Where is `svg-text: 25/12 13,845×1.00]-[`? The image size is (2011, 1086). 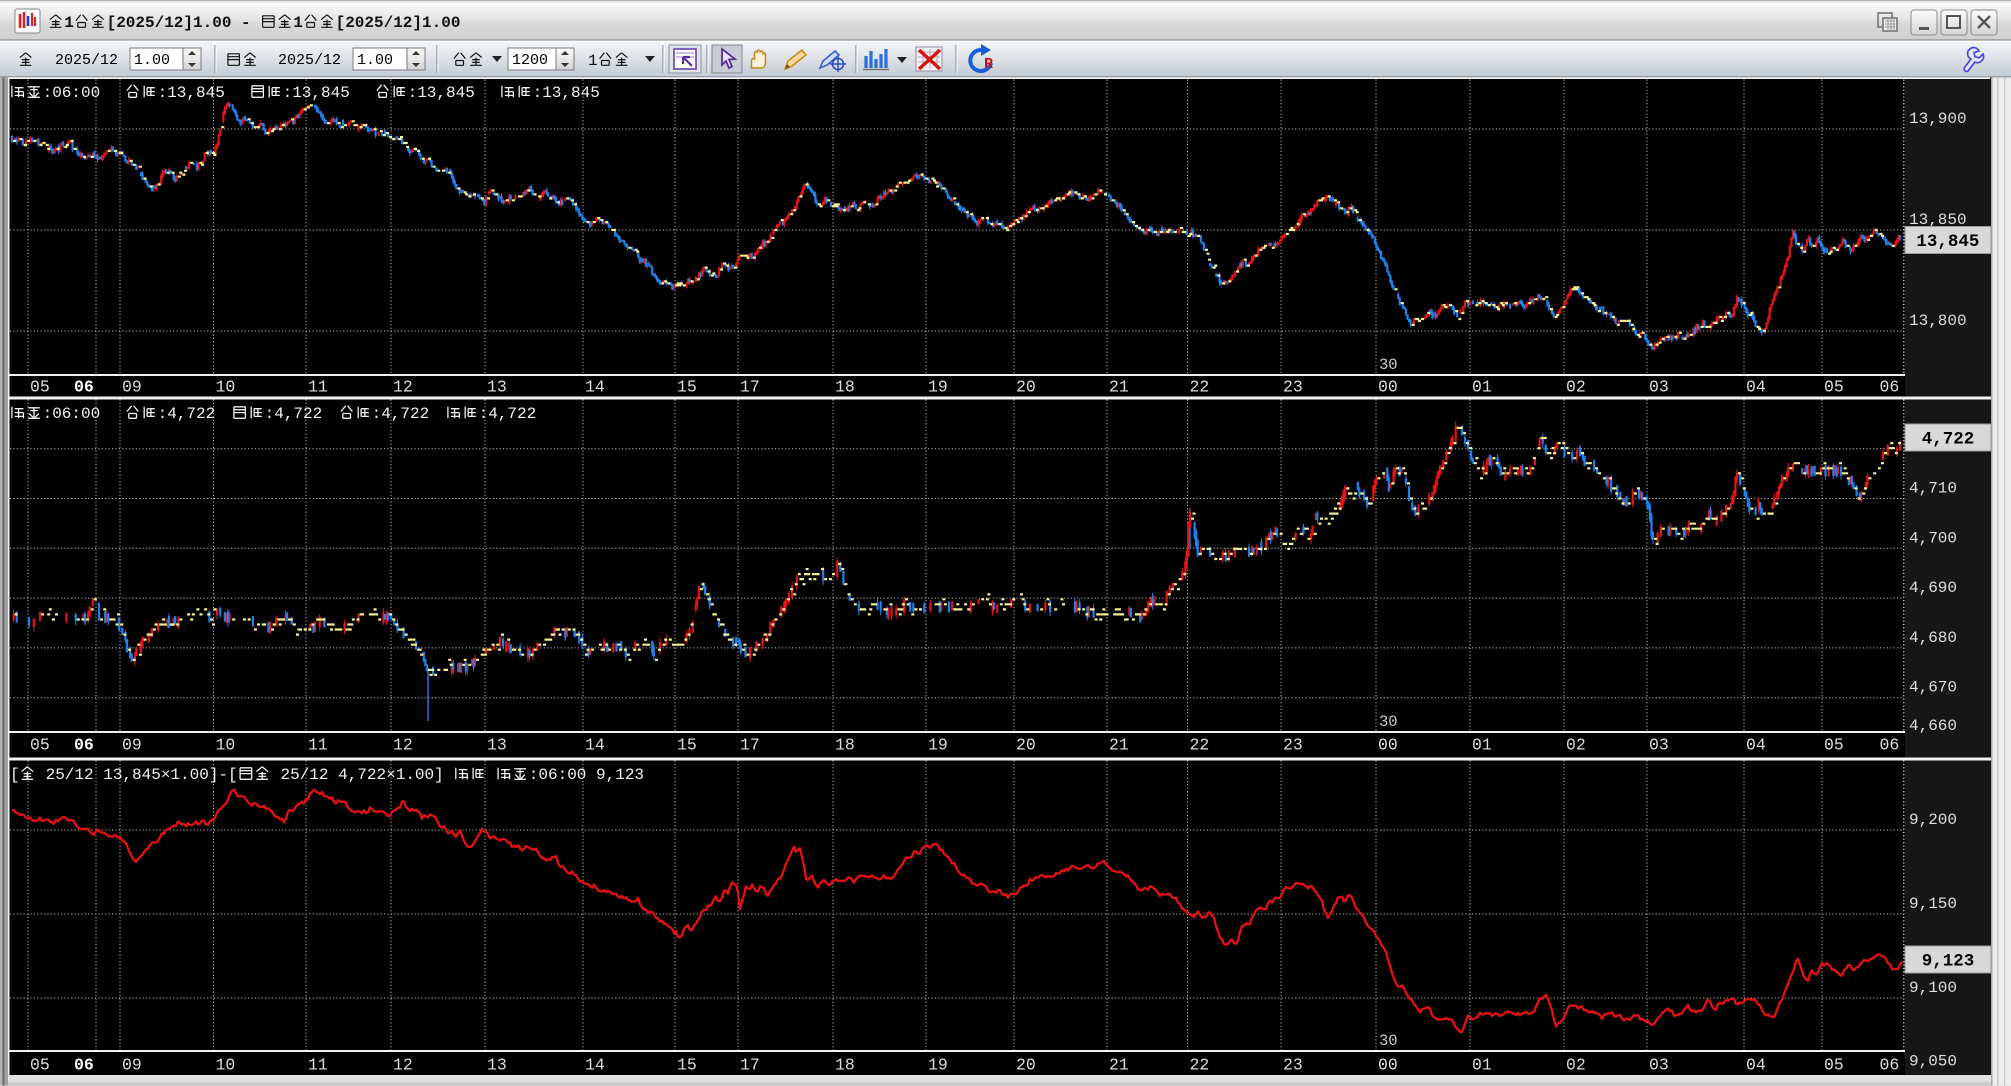 svg-text: 25/12 13,845×1.00]-[ is located at coordinates (137, 775).